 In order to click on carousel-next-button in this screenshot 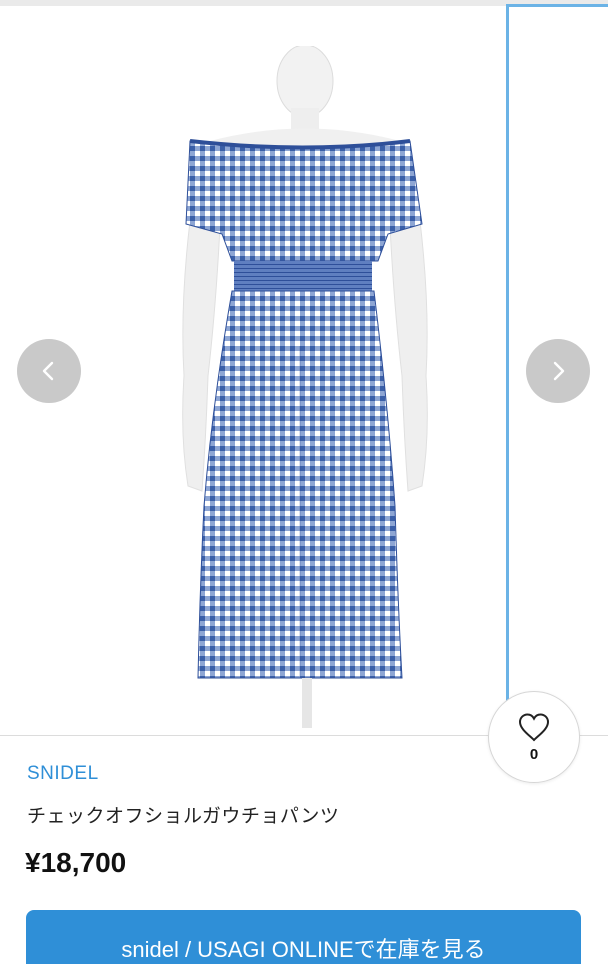, I will do `click(558, 371)`.